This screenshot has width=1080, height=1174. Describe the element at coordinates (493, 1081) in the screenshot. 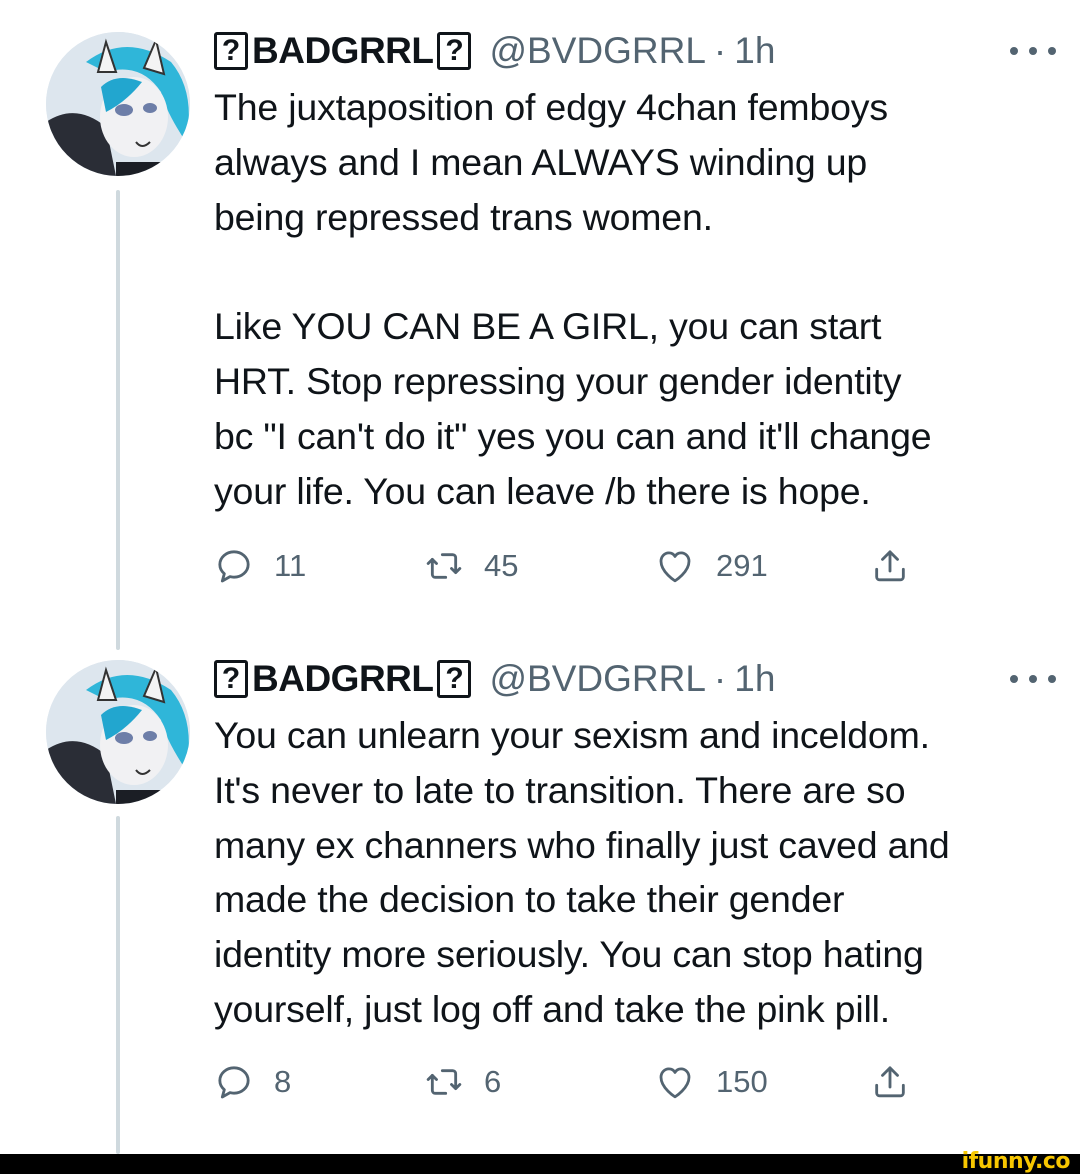

I see `retweet-count: 6` at that location.